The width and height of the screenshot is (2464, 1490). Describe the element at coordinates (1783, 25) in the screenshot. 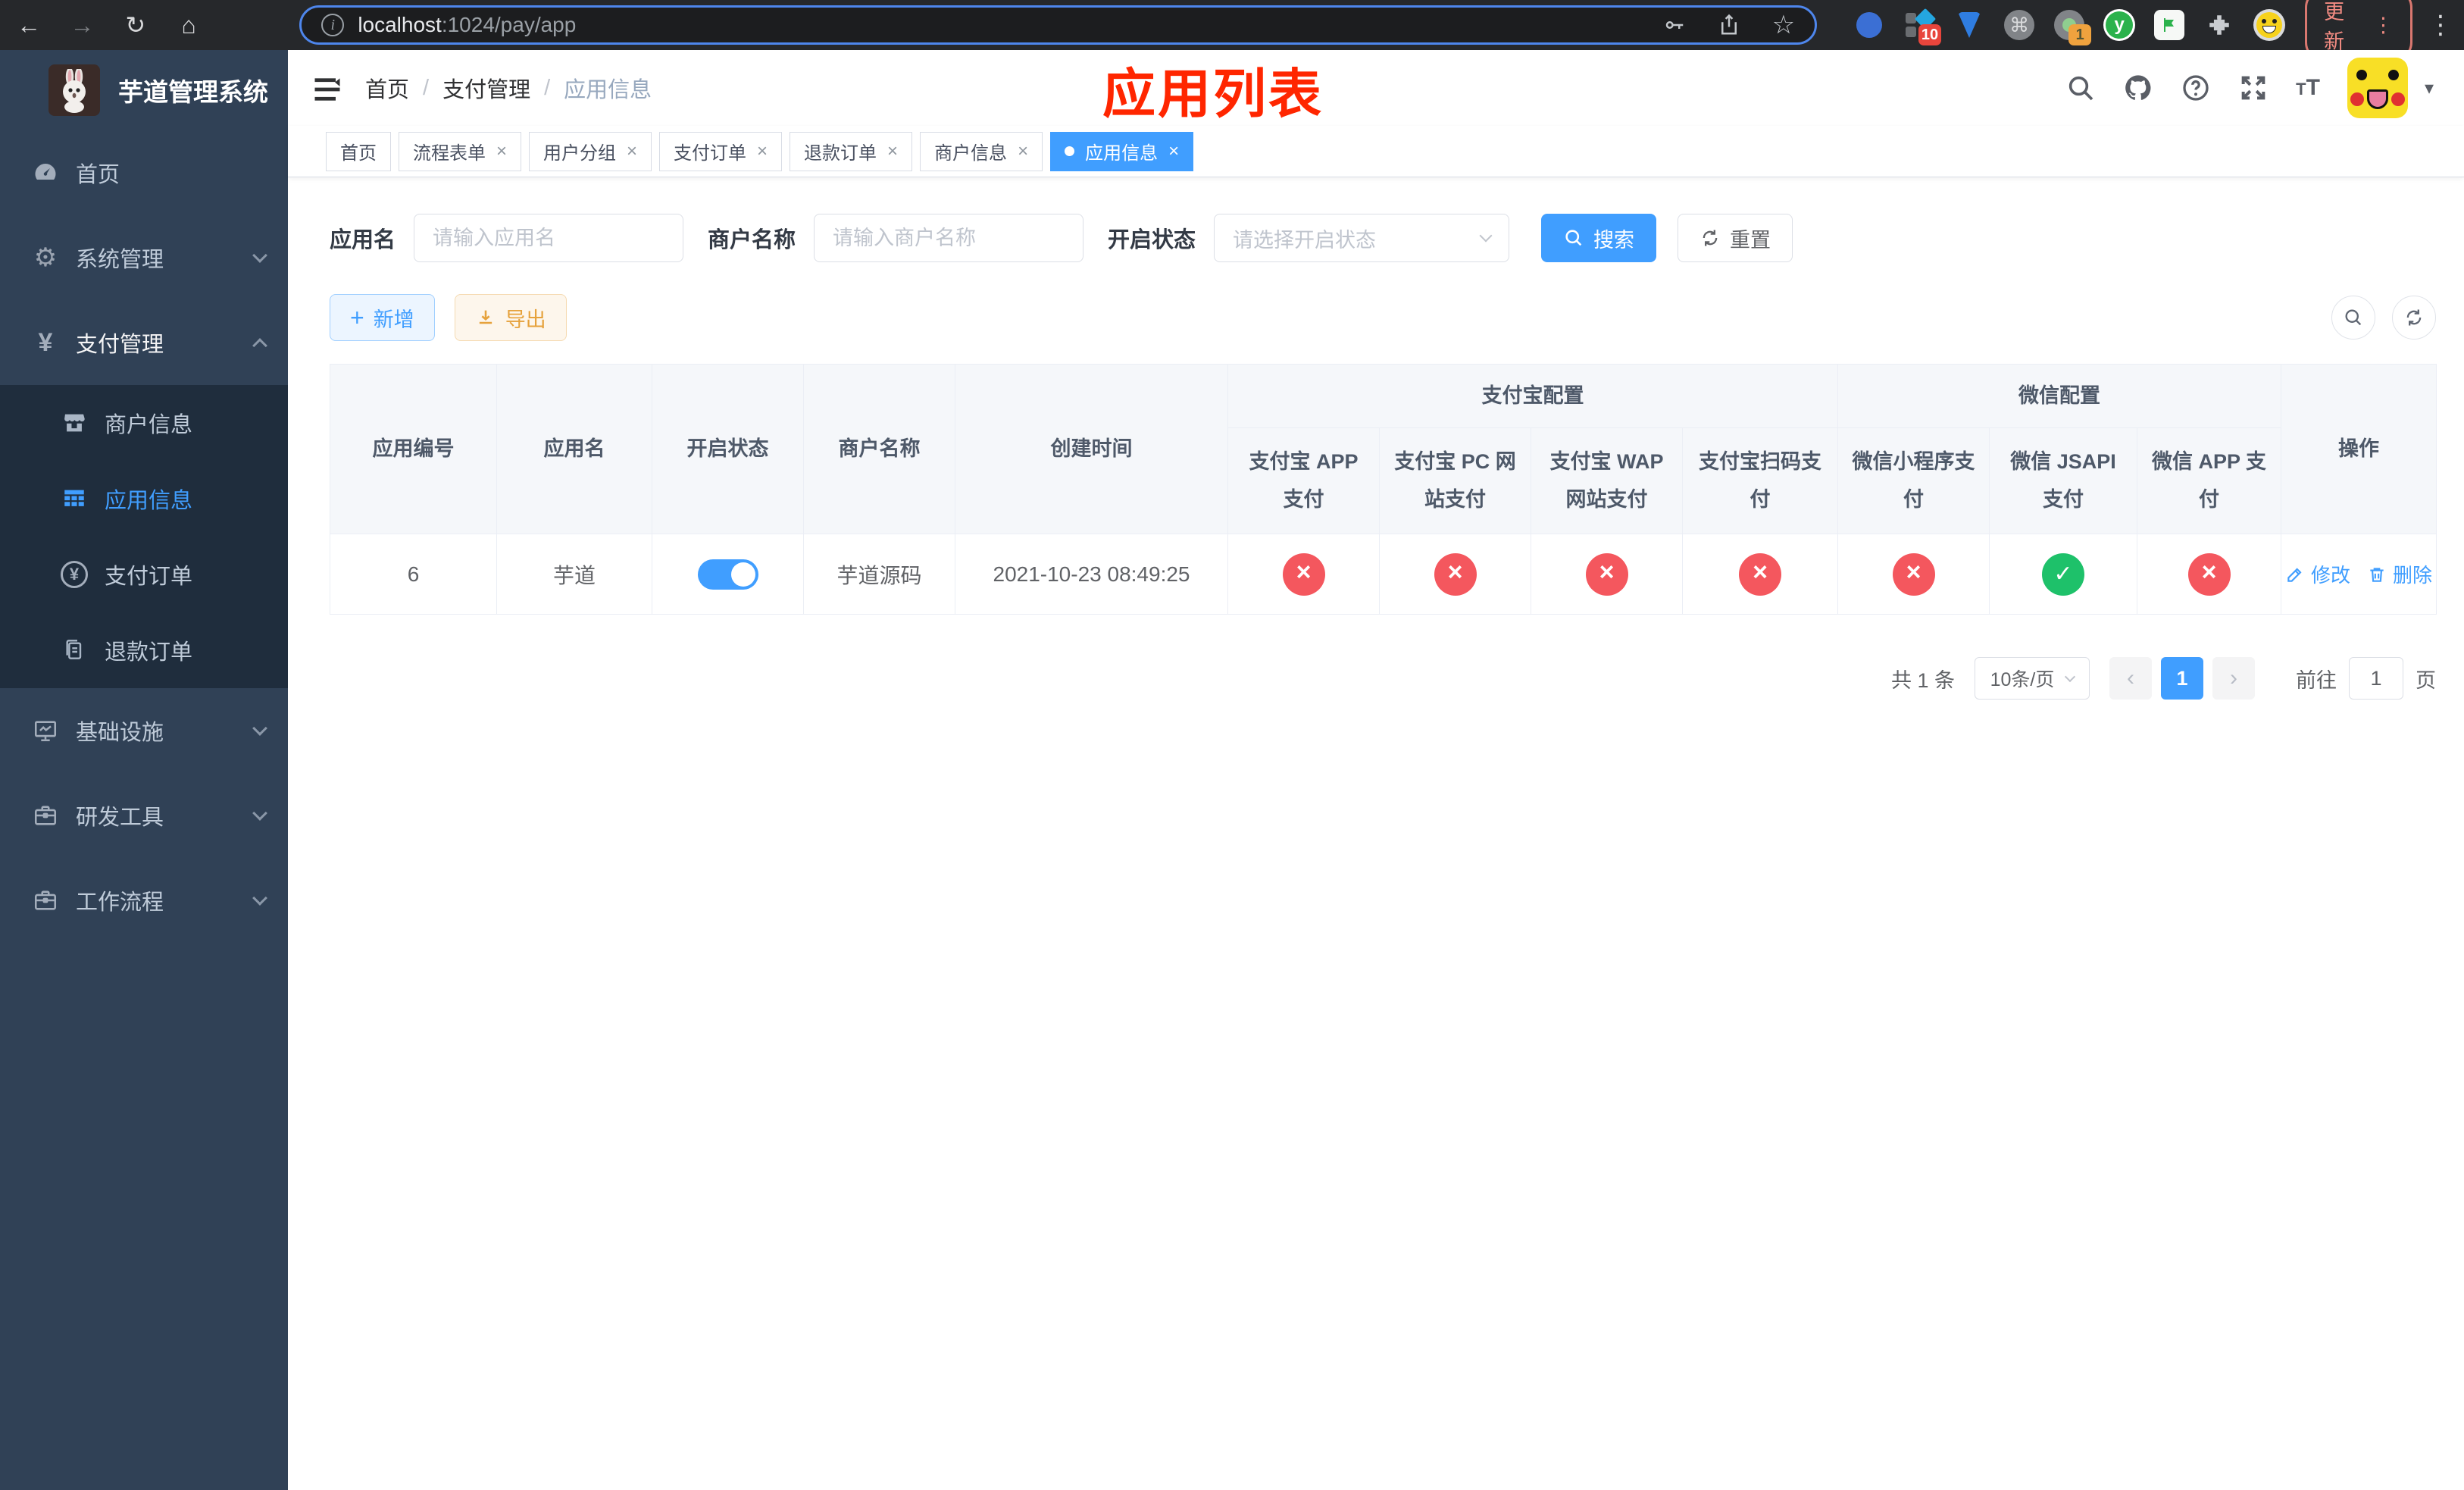

I see `bookmark-star-icon: ☆` at that location.